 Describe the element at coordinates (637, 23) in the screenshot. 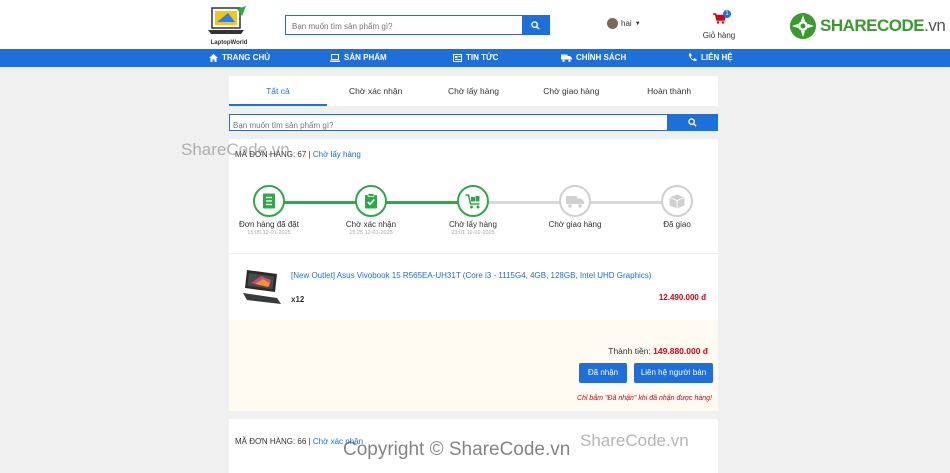

I see `chevron-down-icon: ▼` at that location.